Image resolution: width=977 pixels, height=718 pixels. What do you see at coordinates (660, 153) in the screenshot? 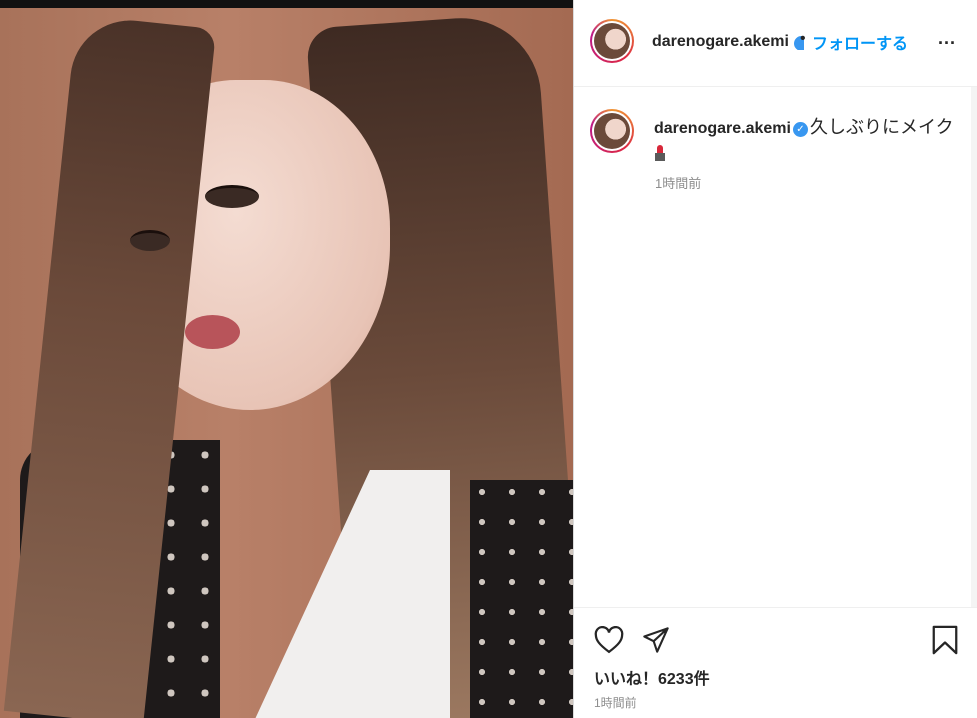
I see `lipstick-icon` at bounding box center [660, 153].